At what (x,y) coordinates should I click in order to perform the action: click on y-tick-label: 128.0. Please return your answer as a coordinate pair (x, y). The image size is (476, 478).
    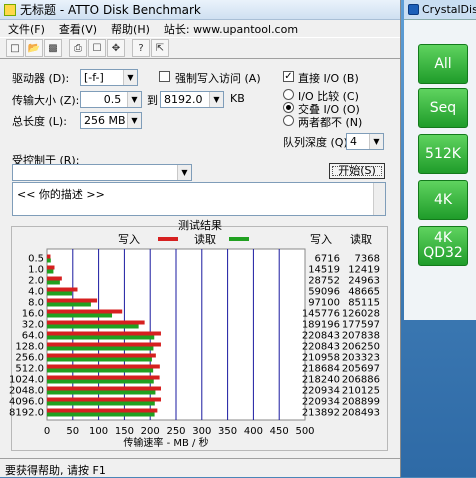
    Looking at the image, I should click on (29, 347).